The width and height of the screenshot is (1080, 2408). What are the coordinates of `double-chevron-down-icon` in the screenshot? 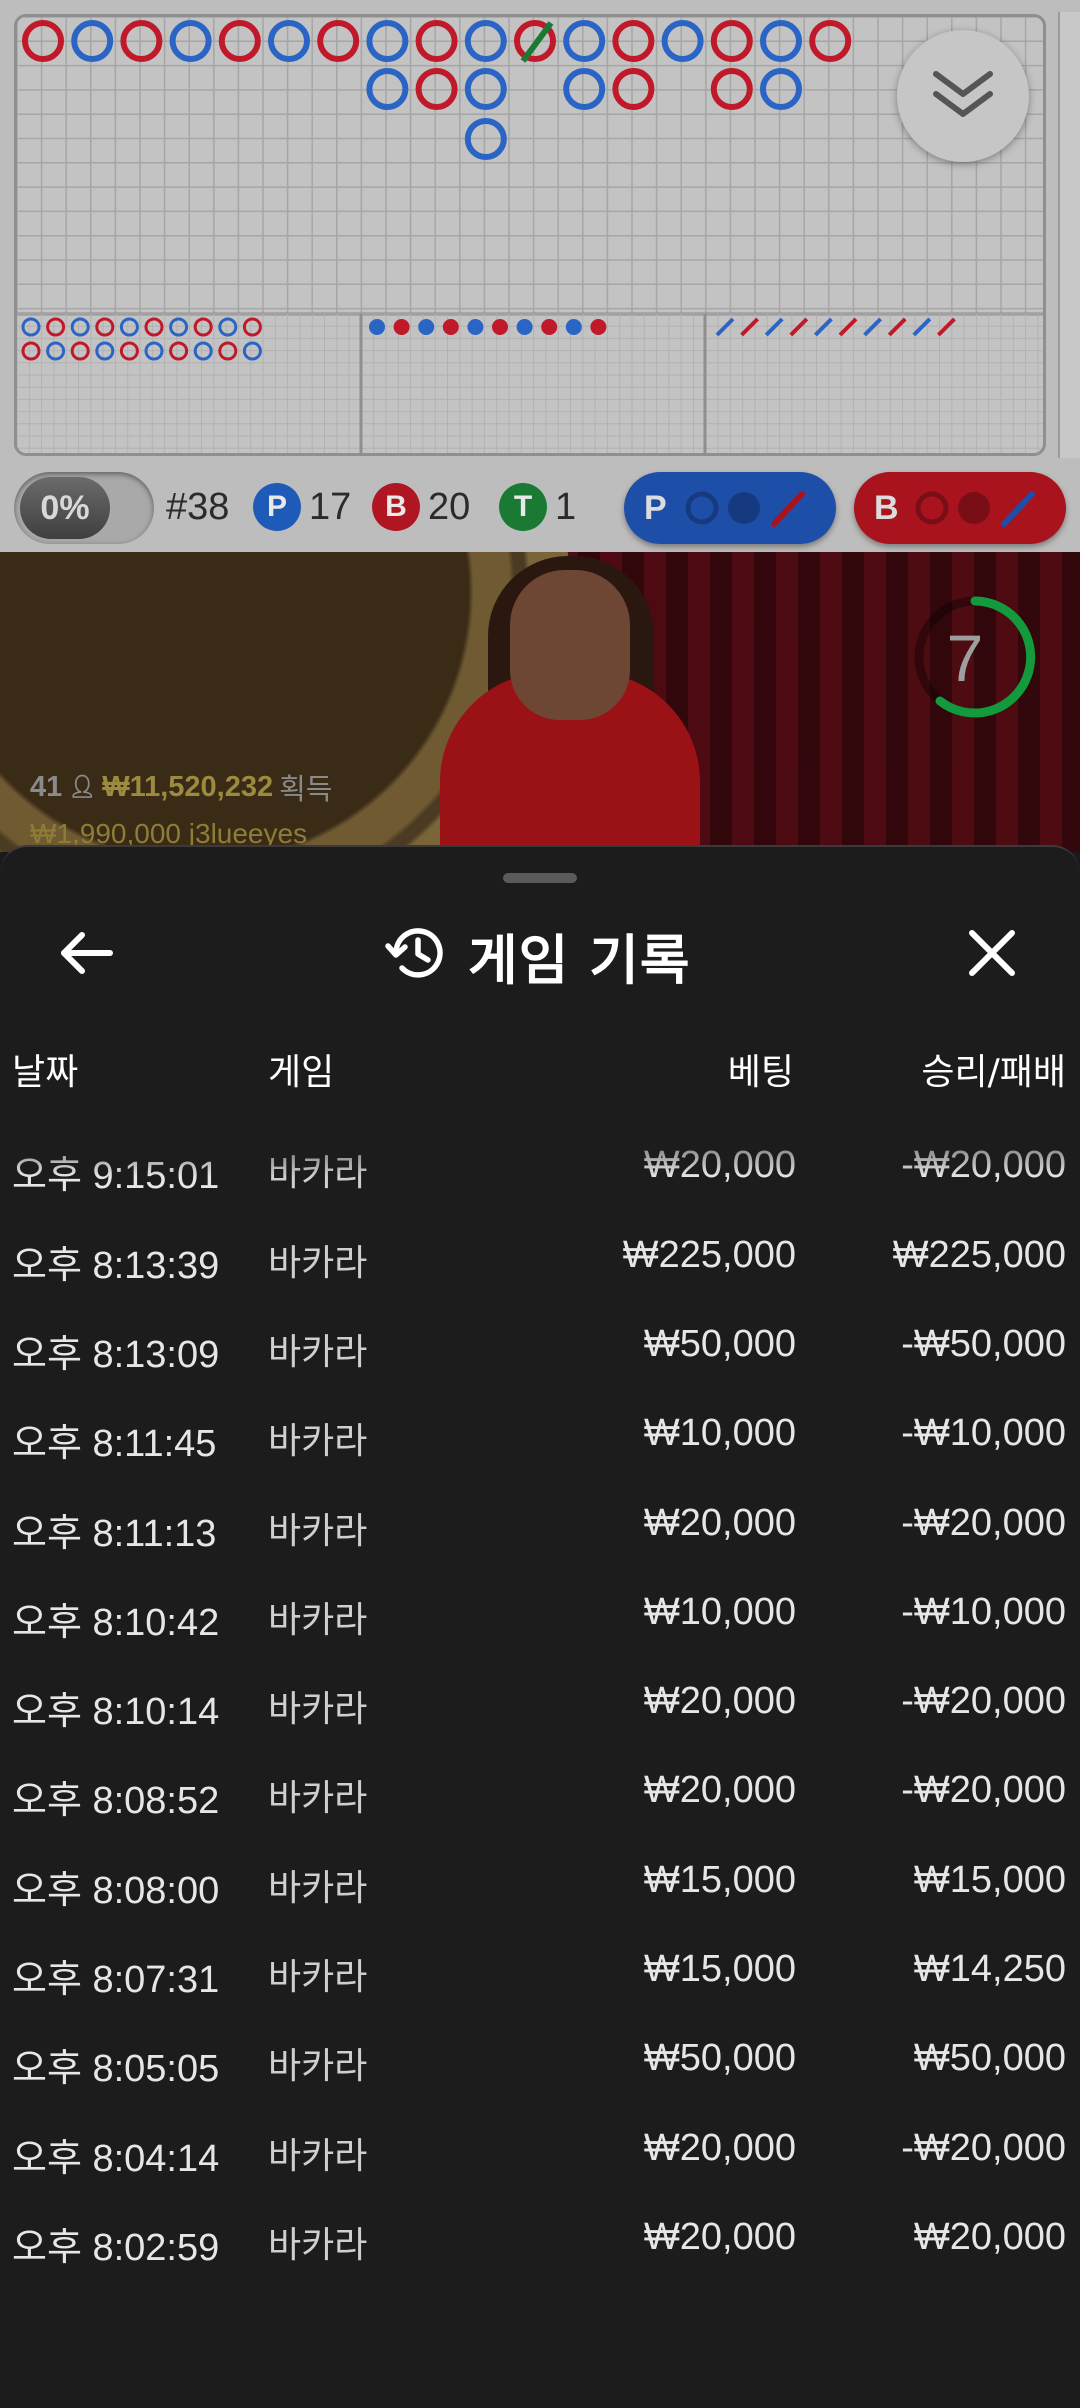 It's located at (963, 96).